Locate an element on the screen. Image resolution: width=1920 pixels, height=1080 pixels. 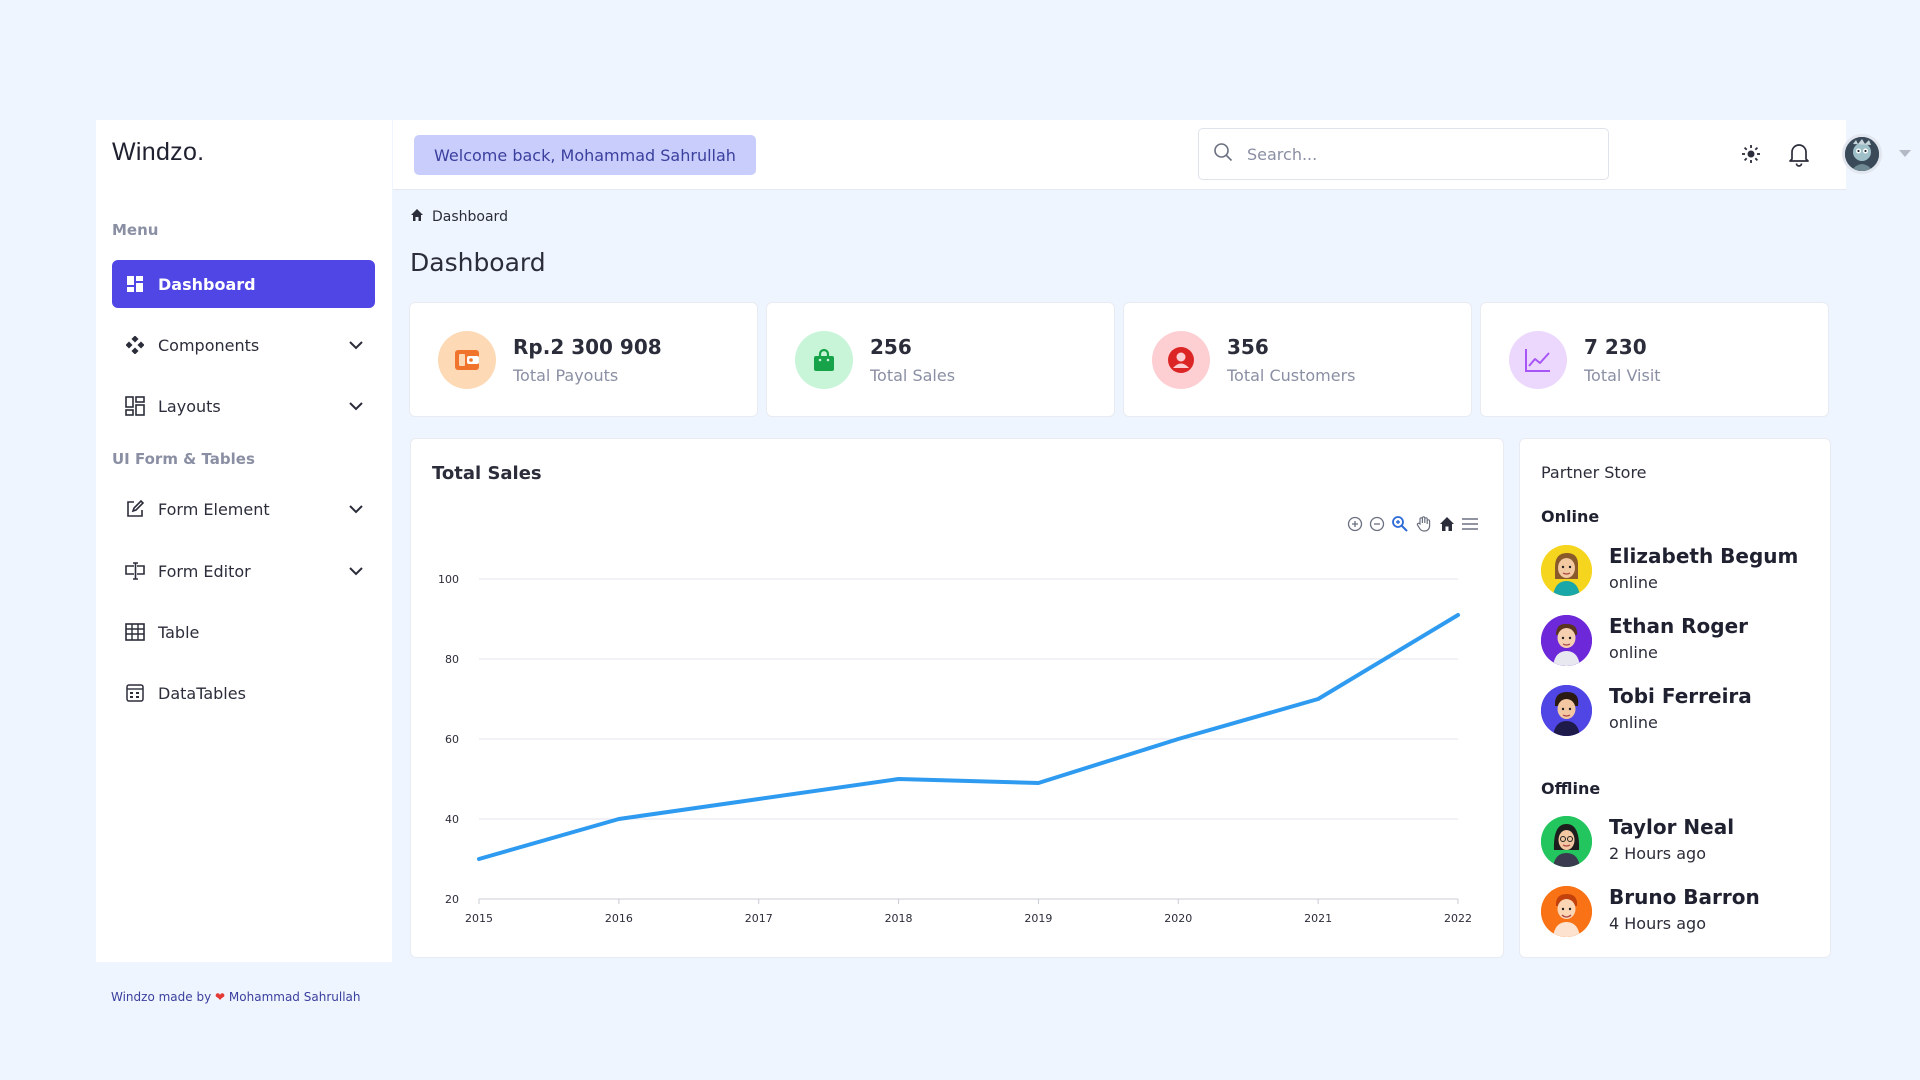
search-input is located at coordinates (1407, 154).